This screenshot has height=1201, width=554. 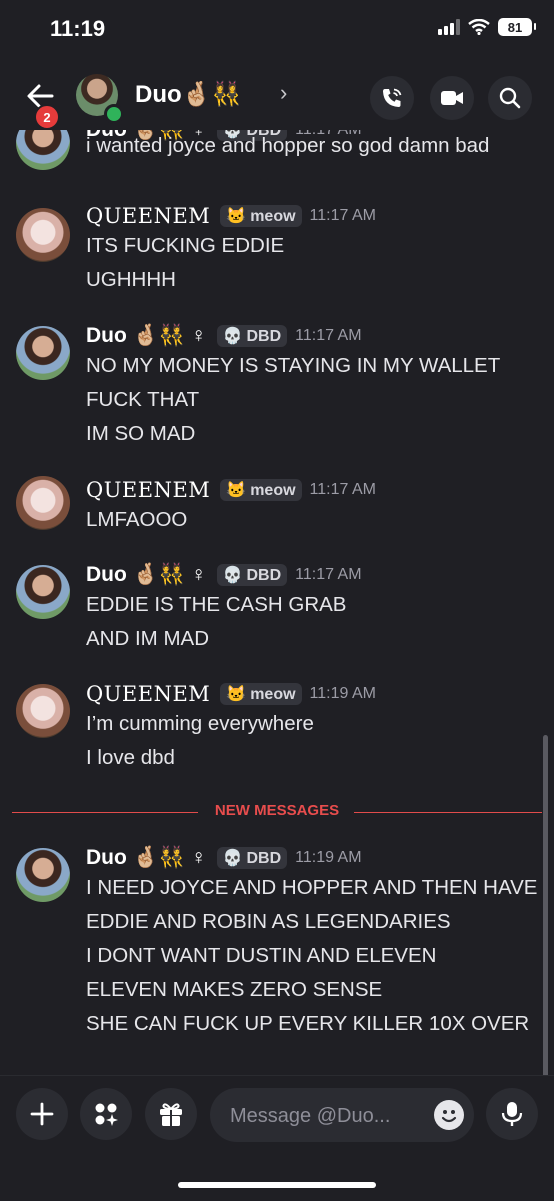 I want to click on message-text: ITS FUCKING EDDIE, so click(x=185, y=245).